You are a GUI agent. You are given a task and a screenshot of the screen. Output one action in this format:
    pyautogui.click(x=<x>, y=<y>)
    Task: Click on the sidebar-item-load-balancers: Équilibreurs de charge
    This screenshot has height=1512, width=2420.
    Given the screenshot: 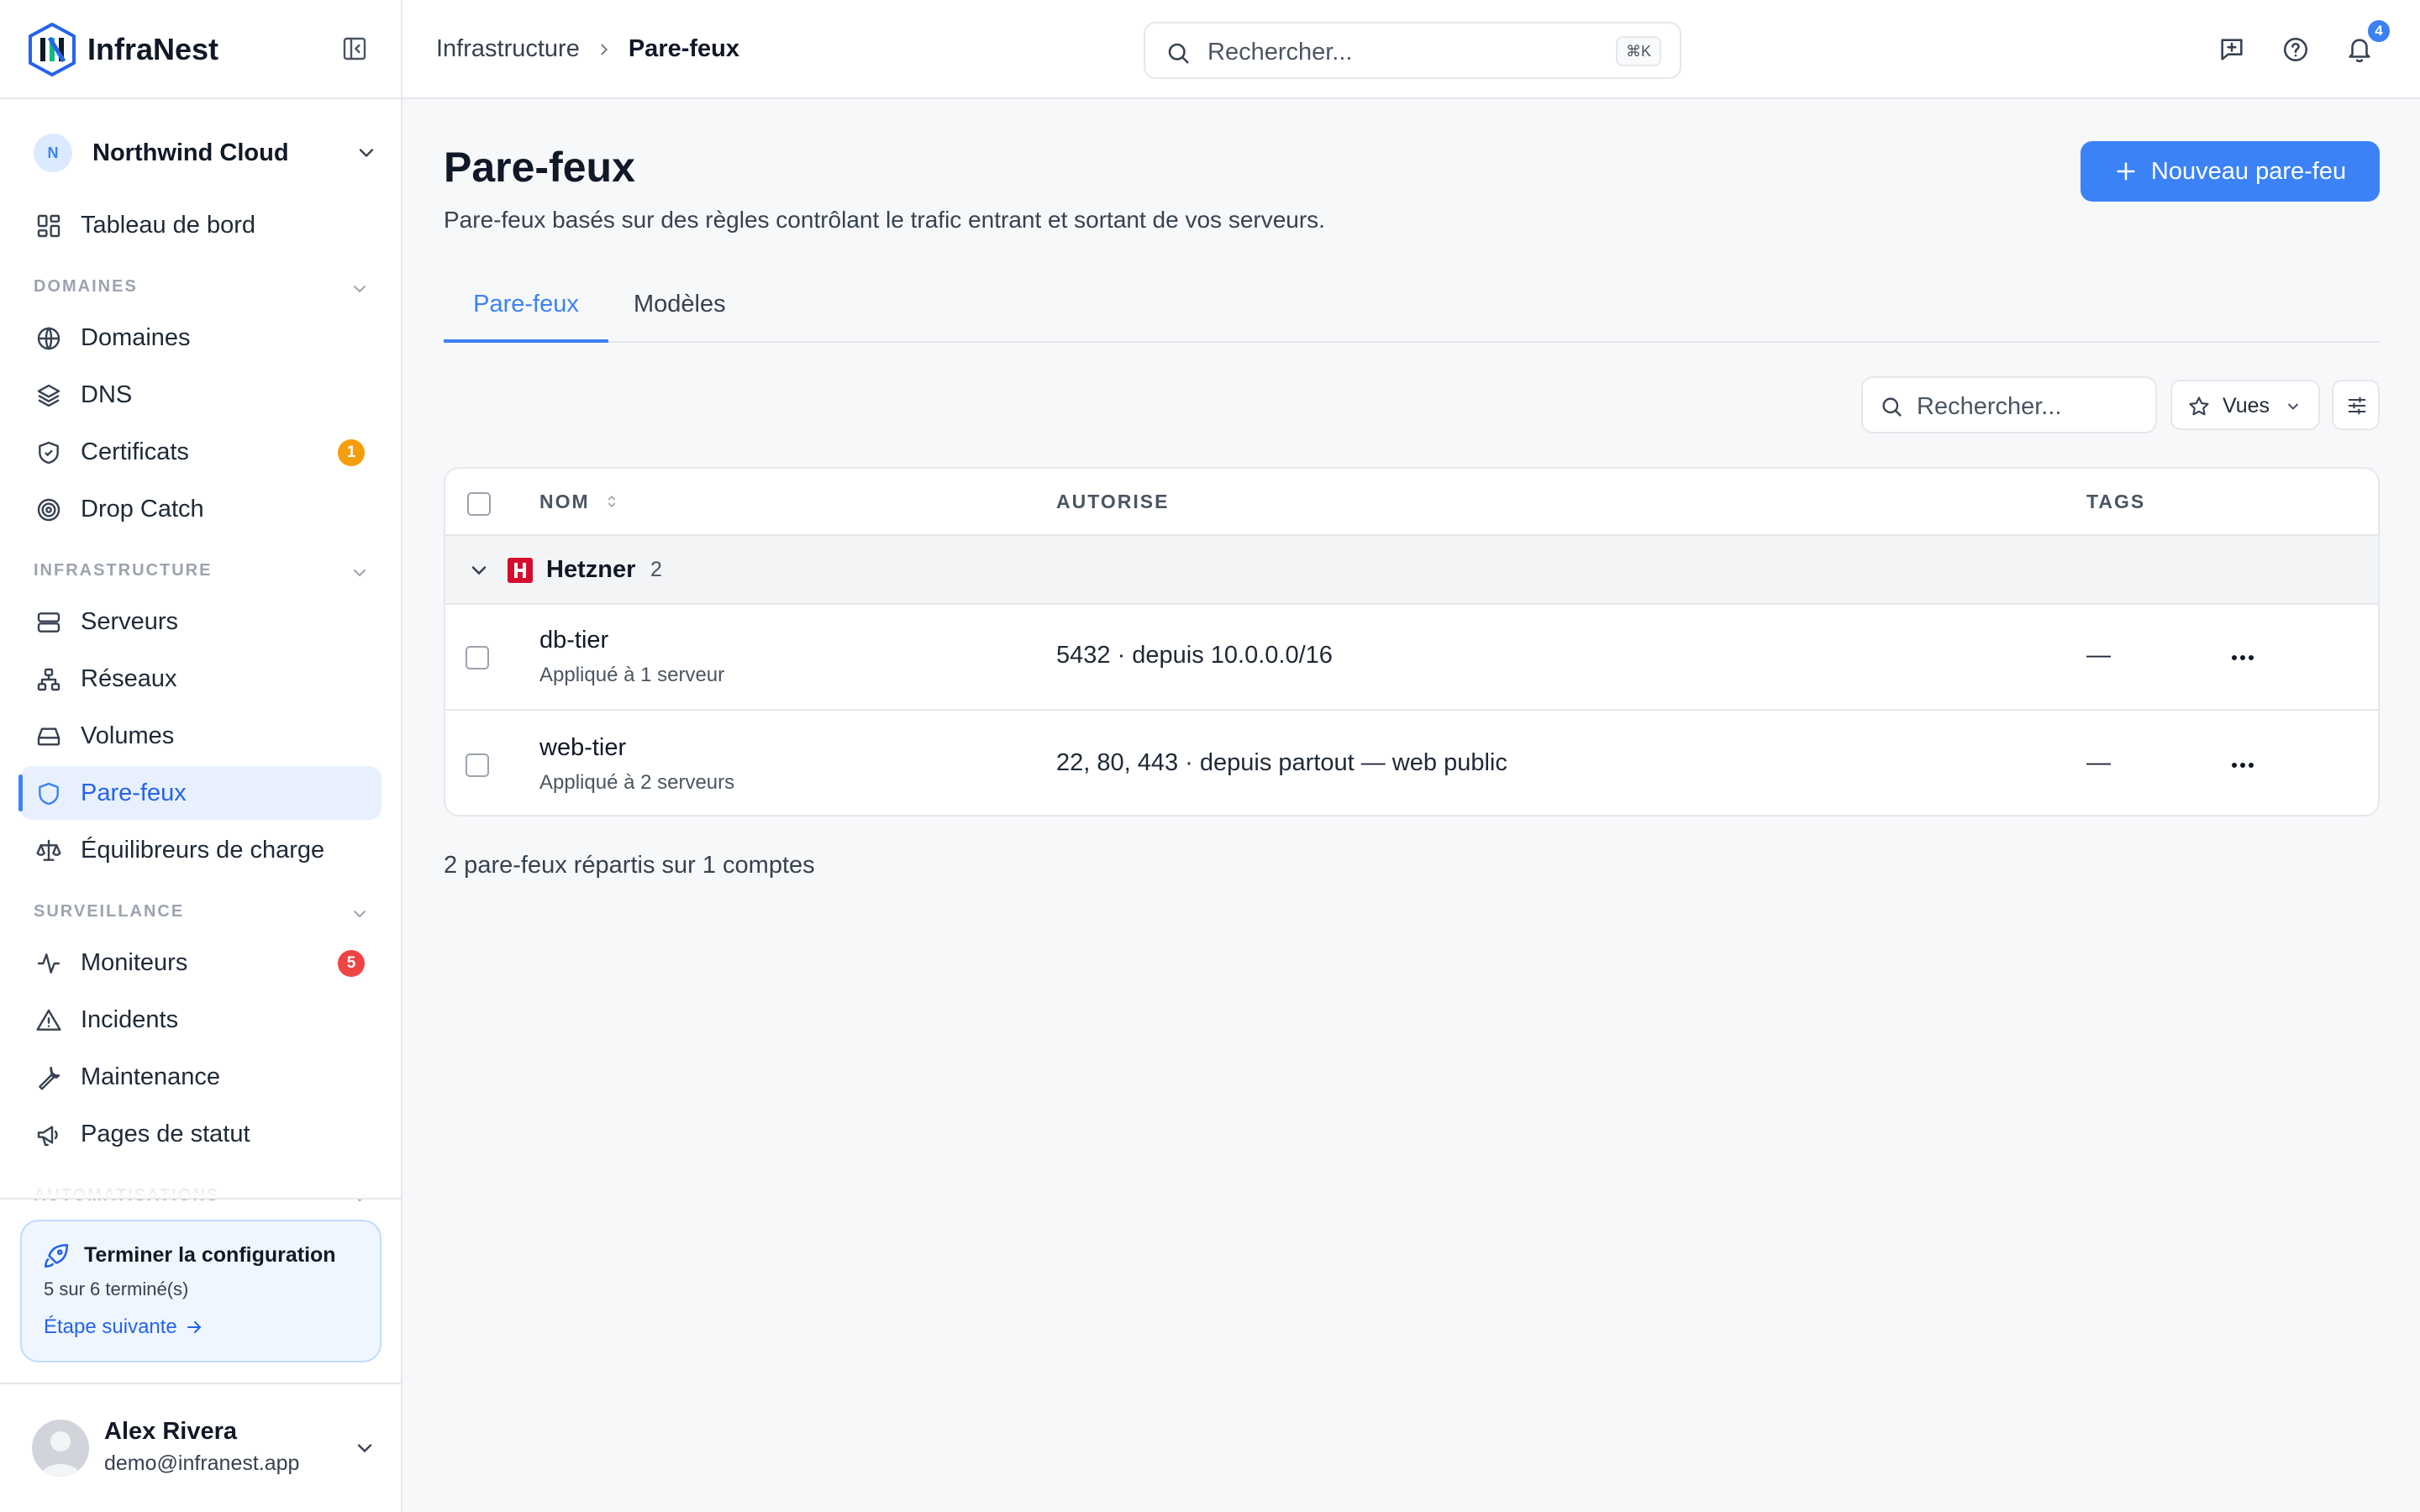 What is the action you would take?
    pyautogui.click(x=200, y=850)
    